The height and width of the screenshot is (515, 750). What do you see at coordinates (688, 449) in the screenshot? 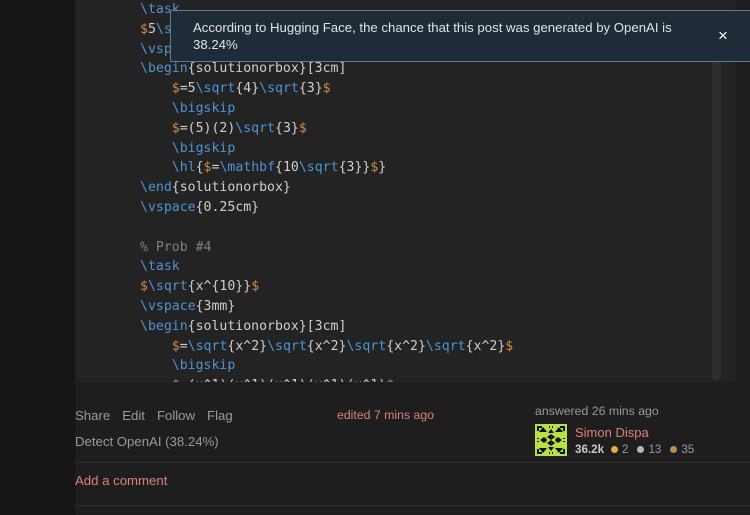
I see `bronze-badge-count: 35` at bounding box center [688, 449].